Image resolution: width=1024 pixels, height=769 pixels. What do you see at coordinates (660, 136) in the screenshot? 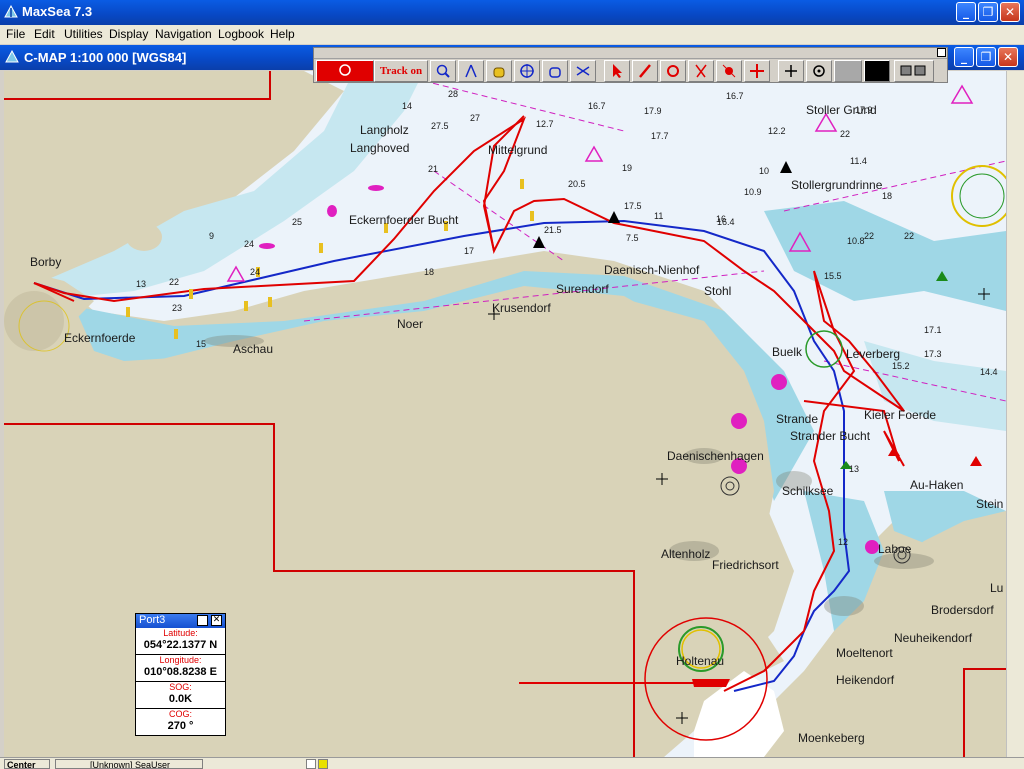
I see `depth-sounding: 17.7` at bounding box center [660, 136].